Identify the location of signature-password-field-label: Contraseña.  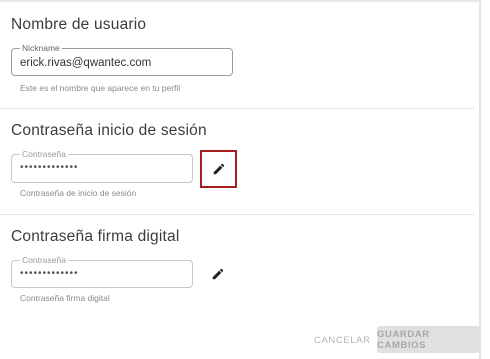
(44, 260).